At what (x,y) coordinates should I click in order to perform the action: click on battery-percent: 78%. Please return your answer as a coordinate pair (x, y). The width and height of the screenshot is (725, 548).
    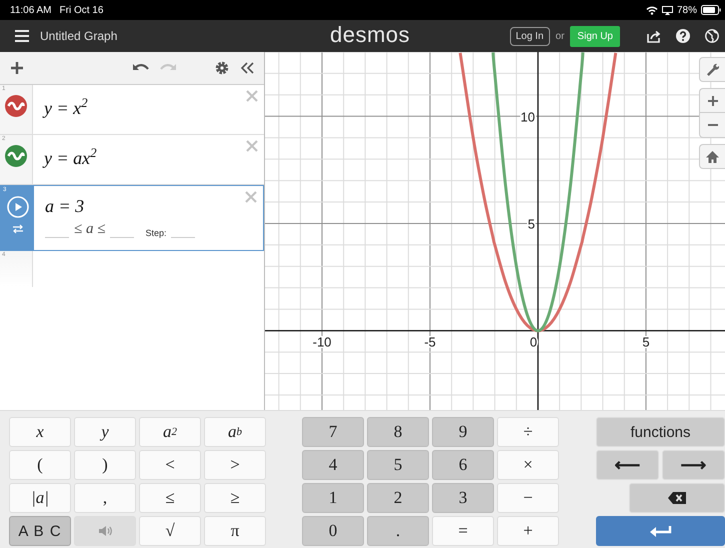
    Looking at the image, I should click on (686, 10).